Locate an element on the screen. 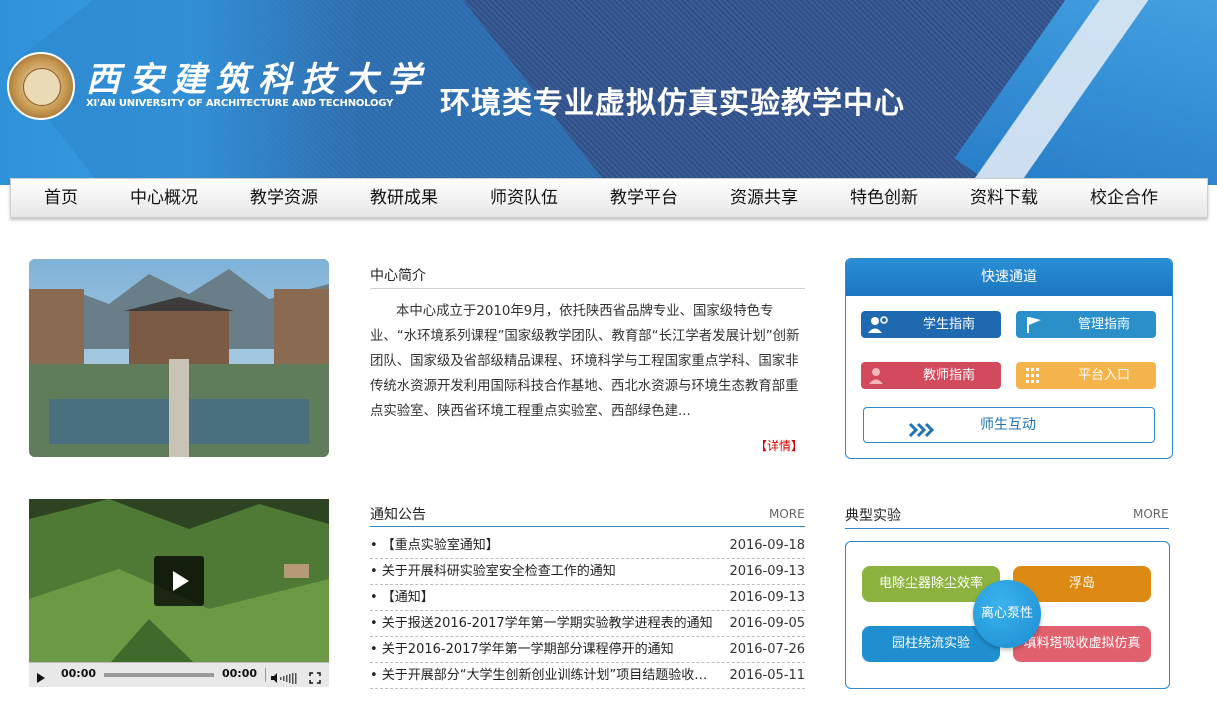 This screenshot has height=722, width=1217. teacher-guide-label: 教师指南 is located at coordinates (948, 375).